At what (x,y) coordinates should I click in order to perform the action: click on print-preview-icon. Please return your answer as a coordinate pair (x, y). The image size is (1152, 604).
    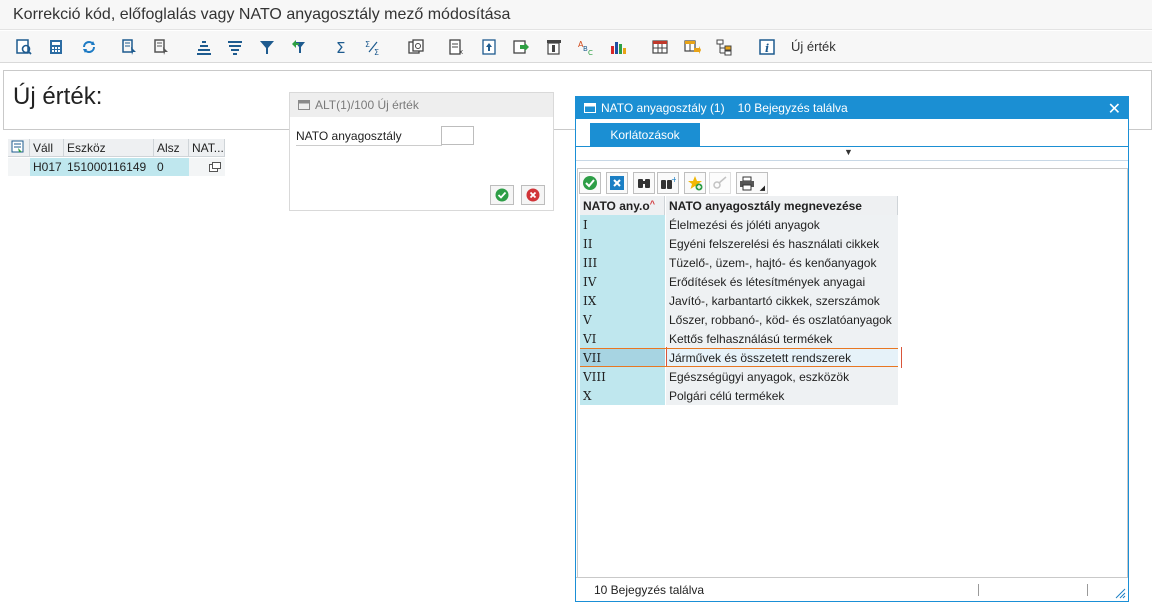
    Looking at the image, I should click on (416, 47).